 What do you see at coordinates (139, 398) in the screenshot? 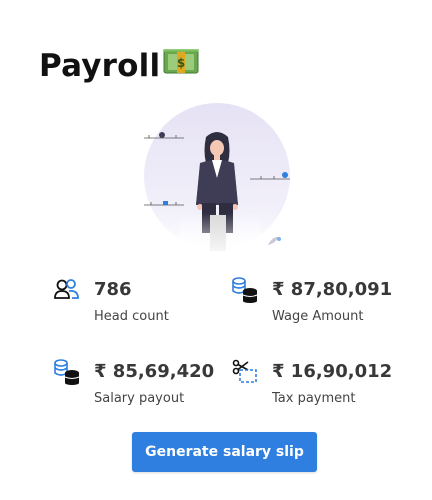
I see `salary-payout-label: Salary payout` at bounding box center [139, 398].